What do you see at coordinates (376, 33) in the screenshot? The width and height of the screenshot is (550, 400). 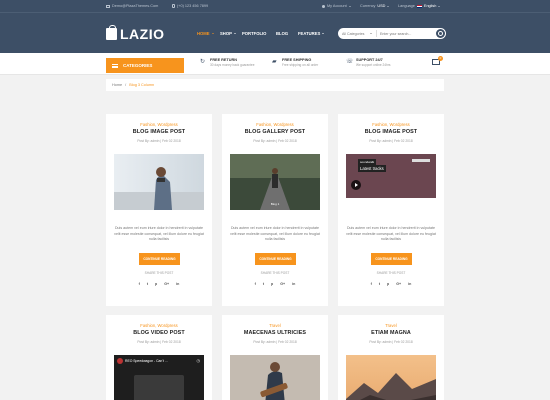 I see `divider` at bounding box center [376, 33].